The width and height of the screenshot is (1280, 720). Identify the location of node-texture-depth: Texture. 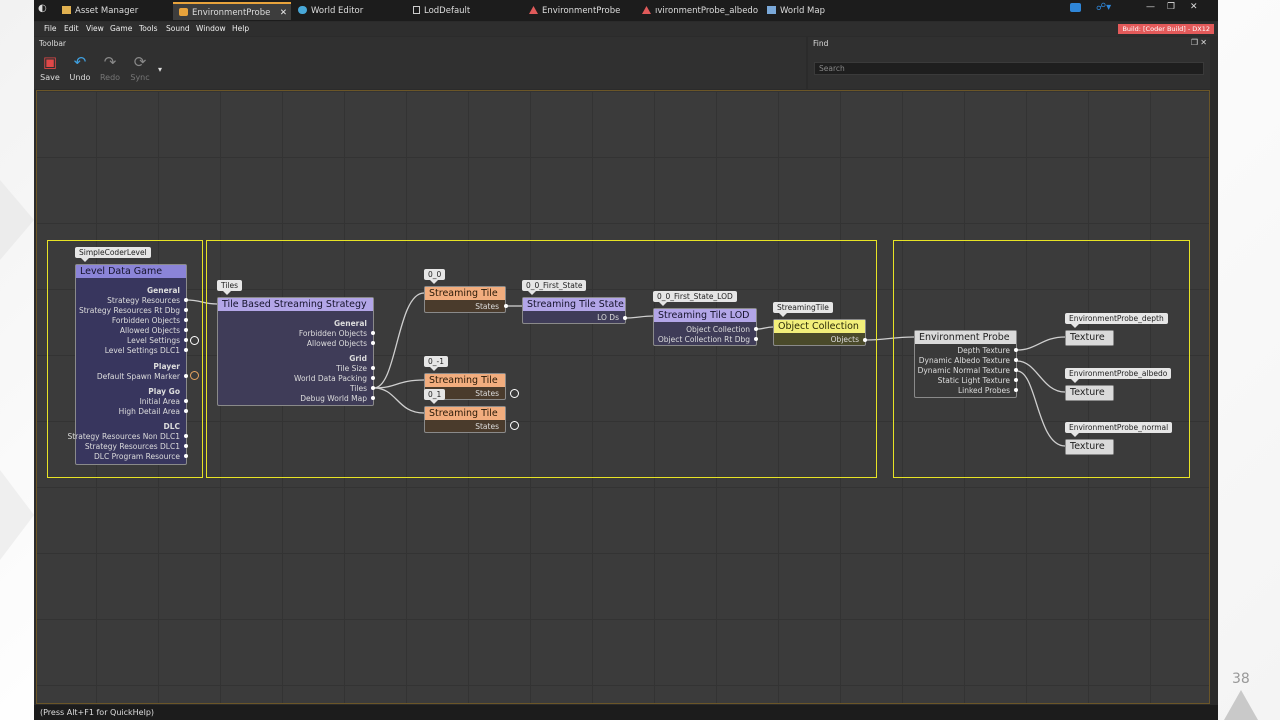
(1089, 338).